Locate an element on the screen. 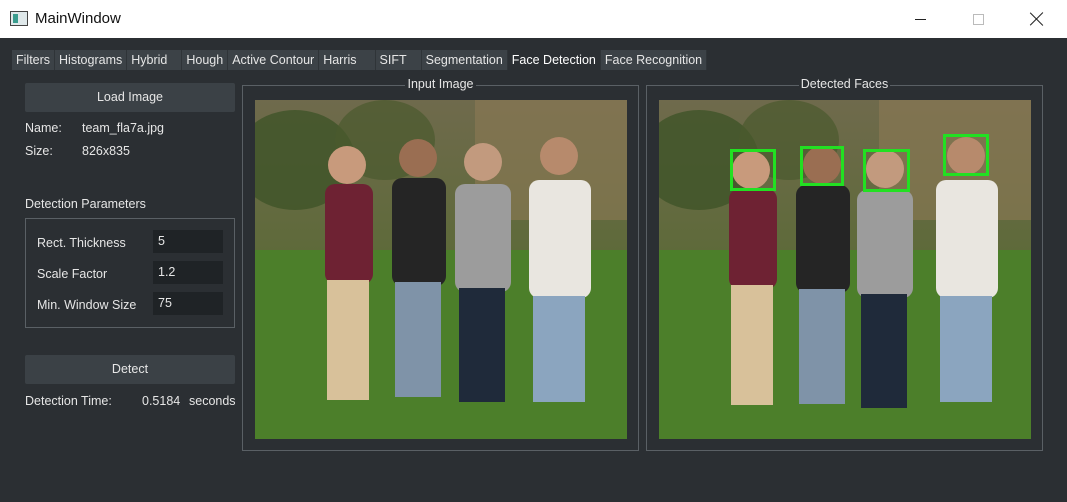 Image resolution: width=1067 pixels, height=502 pixels. maximize-icon is located at coordinates (978, 19).